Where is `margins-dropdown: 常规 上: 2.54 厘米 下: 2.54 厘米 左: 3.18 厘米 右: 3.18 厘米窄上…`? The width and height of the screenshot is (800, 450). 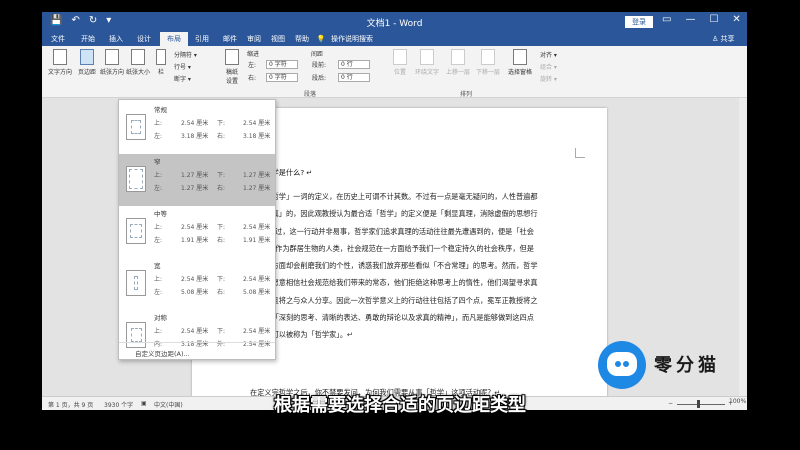
margins-dropdown: 常规 上: 2.54 厘米 下: 2.54 厘米 左: 3.18 厘米 右: 3.18 厘米窄上… is located at coordinates (197, 229).